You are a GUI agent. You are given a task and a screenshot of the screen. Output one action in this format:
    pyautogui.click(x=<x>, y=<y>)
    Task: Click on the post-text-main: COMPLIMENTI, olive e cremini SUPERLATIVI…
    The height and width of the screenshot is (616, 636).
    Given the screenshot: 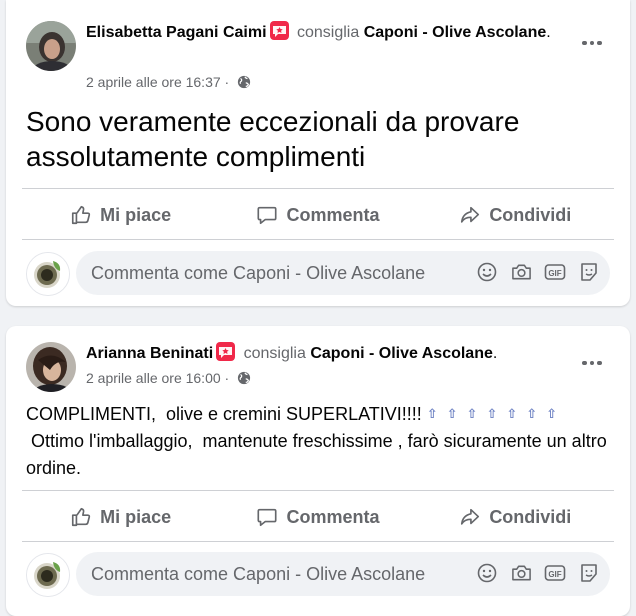 What is the action you would take?
    pyautogui.click(x=226, y=414)
    